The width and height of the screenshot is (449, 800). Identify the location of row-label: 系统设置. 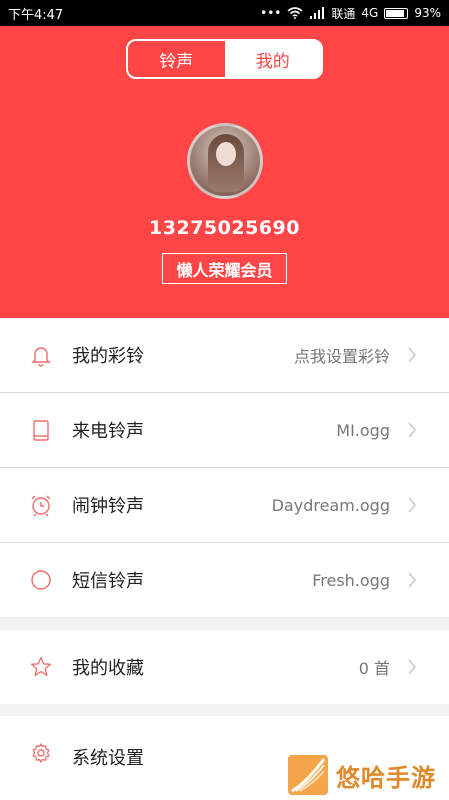
(108, 758).